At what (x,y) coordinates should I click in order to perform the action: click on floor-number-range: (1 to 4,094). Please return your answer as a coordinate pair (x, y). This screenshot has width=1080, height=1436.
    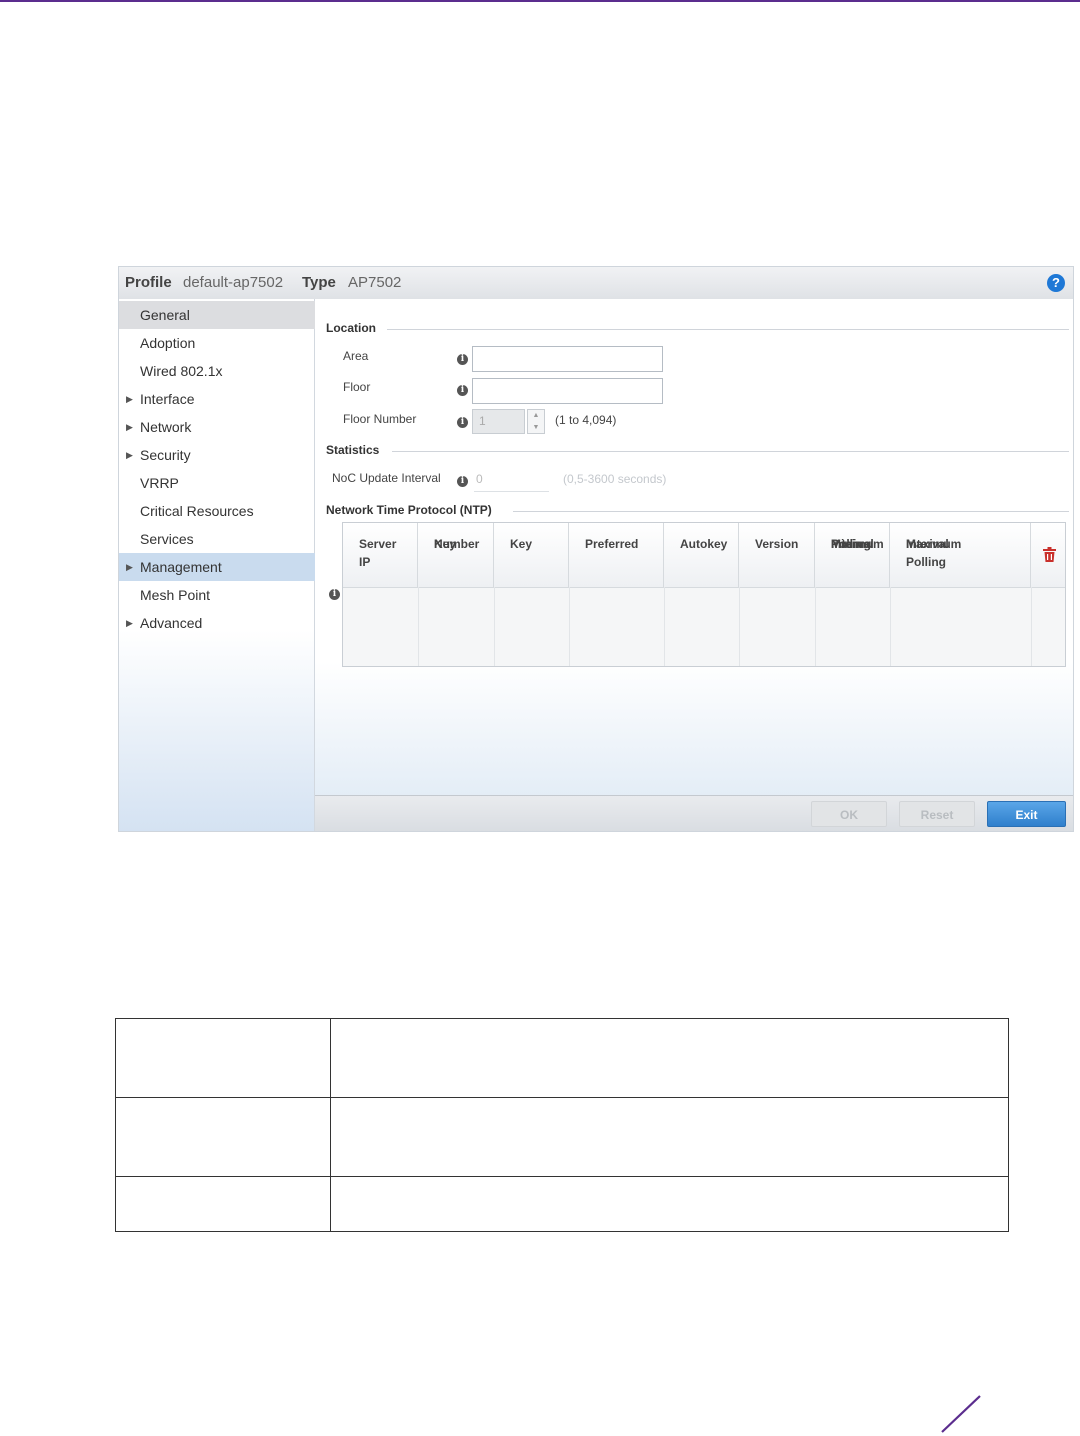
    Looking at the image, I should click on (586, 420).